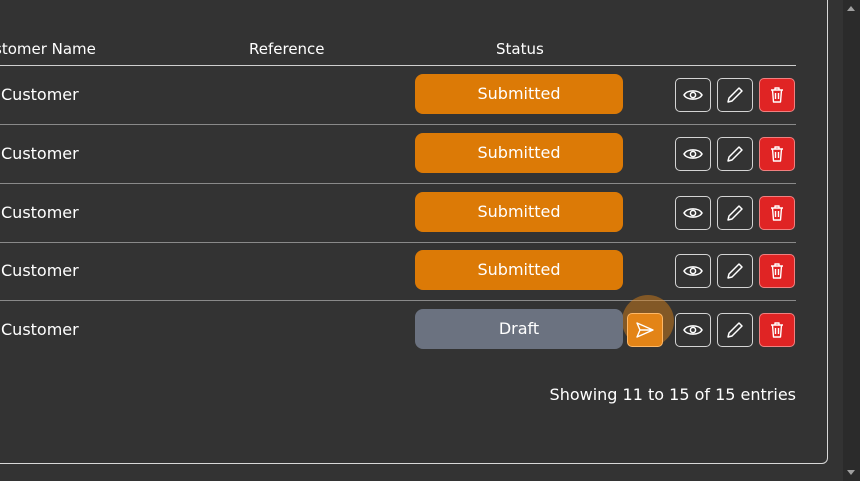 The height and width of the screenshot is (481, 860). Describe the element at coordinates (851, 8) in the screenshot. I see `scroll-up-arrow` at that location.